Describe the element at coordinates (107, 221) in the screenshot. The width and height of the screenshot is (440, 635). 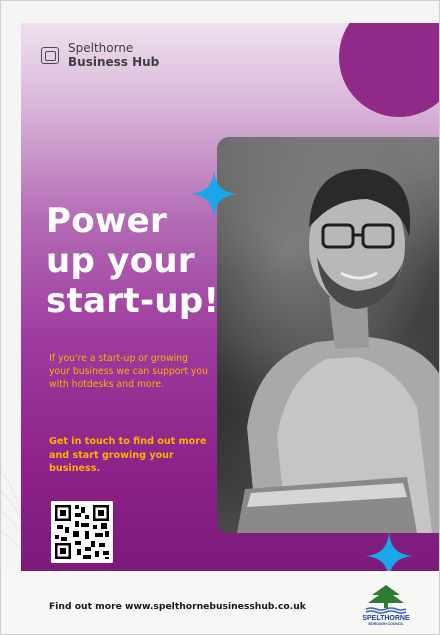
I see `headline-line1: Power` at that location.